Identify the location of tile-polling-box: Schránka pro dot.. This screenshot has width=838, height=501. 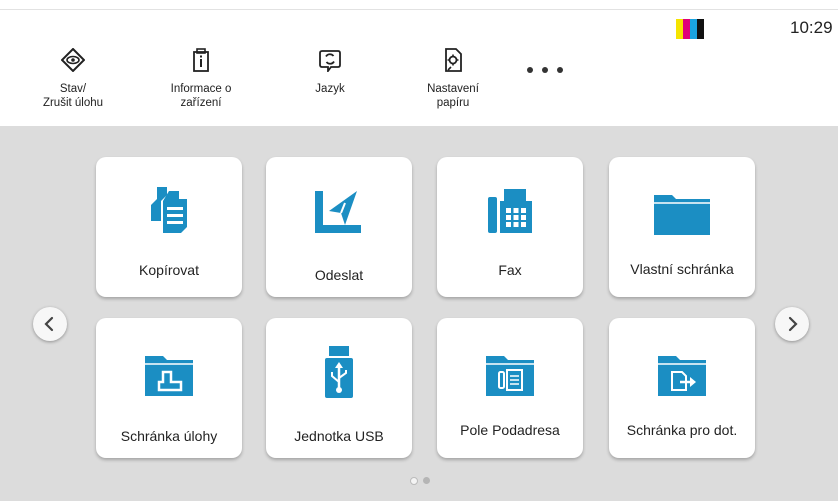
(682, 388).